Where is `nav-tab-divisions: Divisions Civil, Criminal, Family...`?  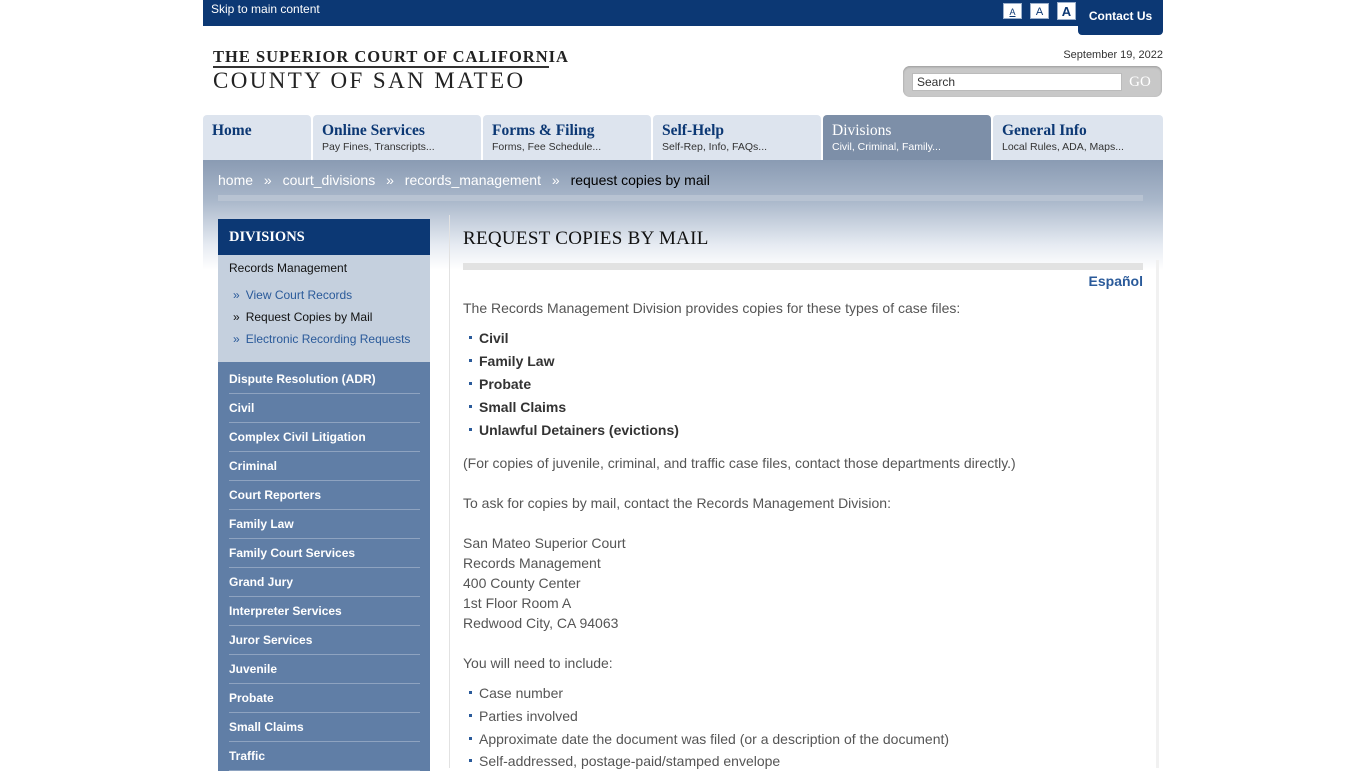 nav-tab-divisions: Divisions Civil, Criminal, Family... is located at coordinates (907, 137).